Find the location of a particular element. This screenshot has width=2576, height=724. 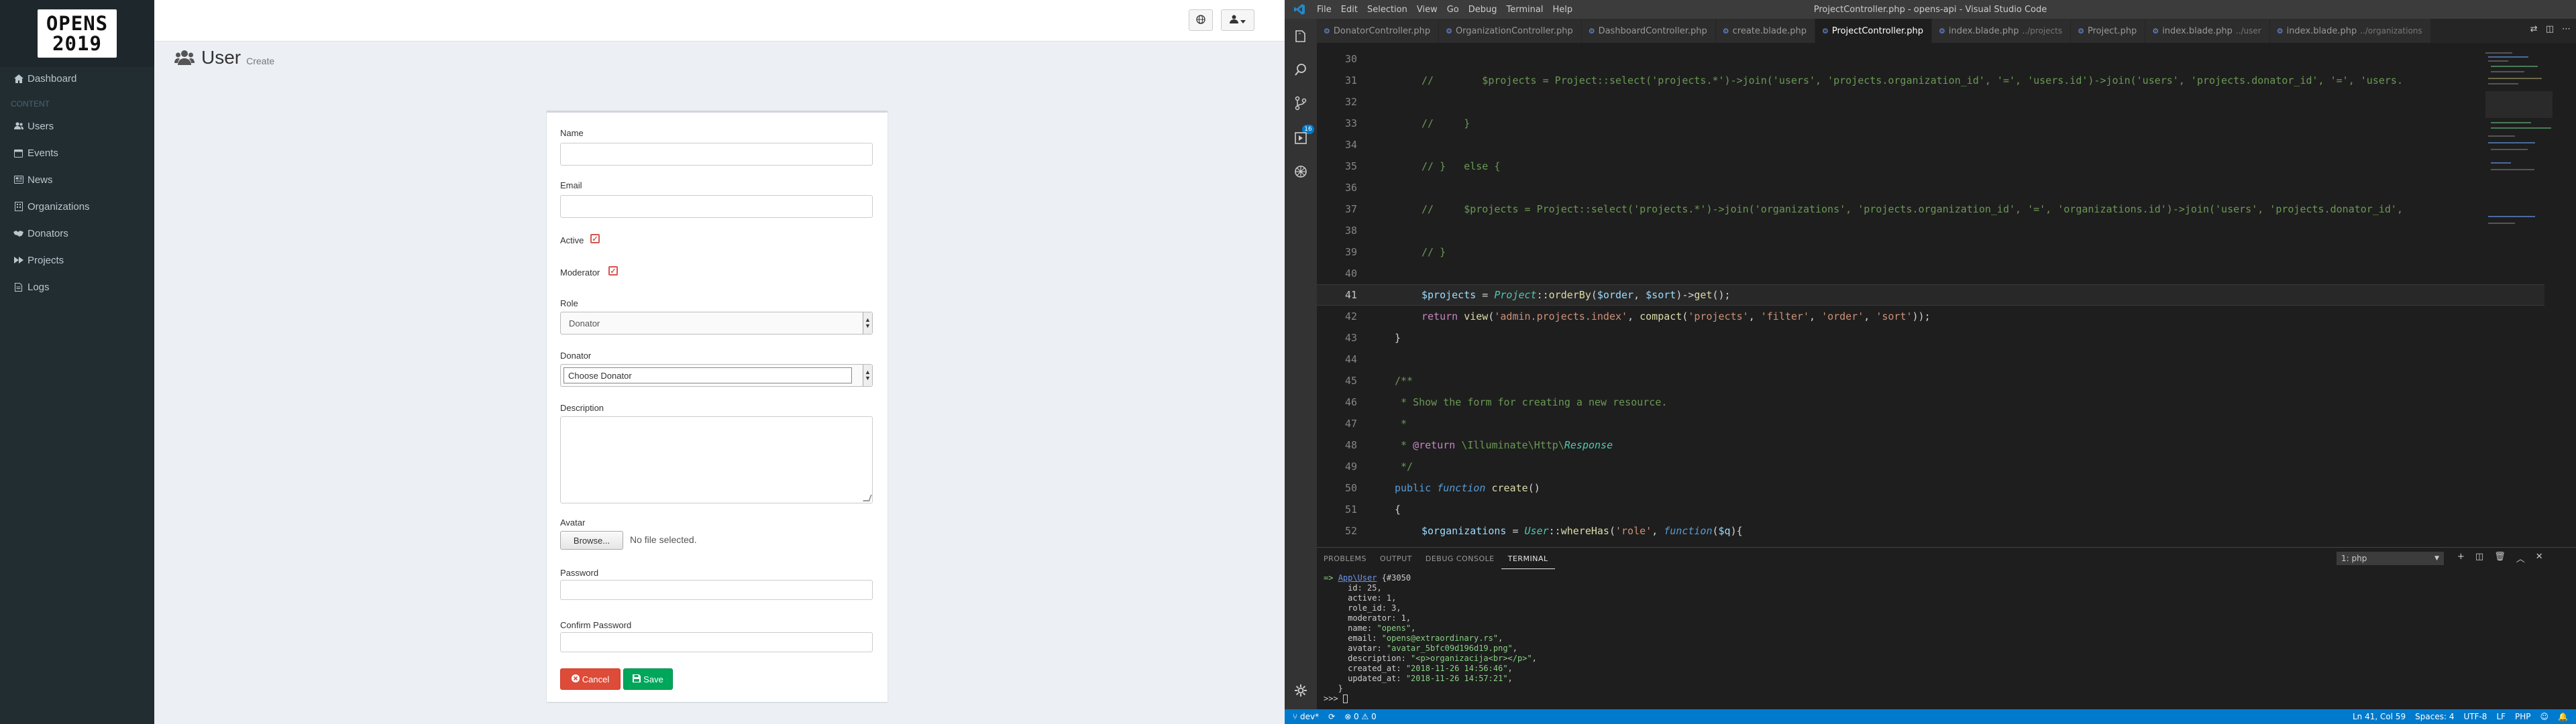

sidebar-item-donators: Donators is located at coordinates (77, 233).